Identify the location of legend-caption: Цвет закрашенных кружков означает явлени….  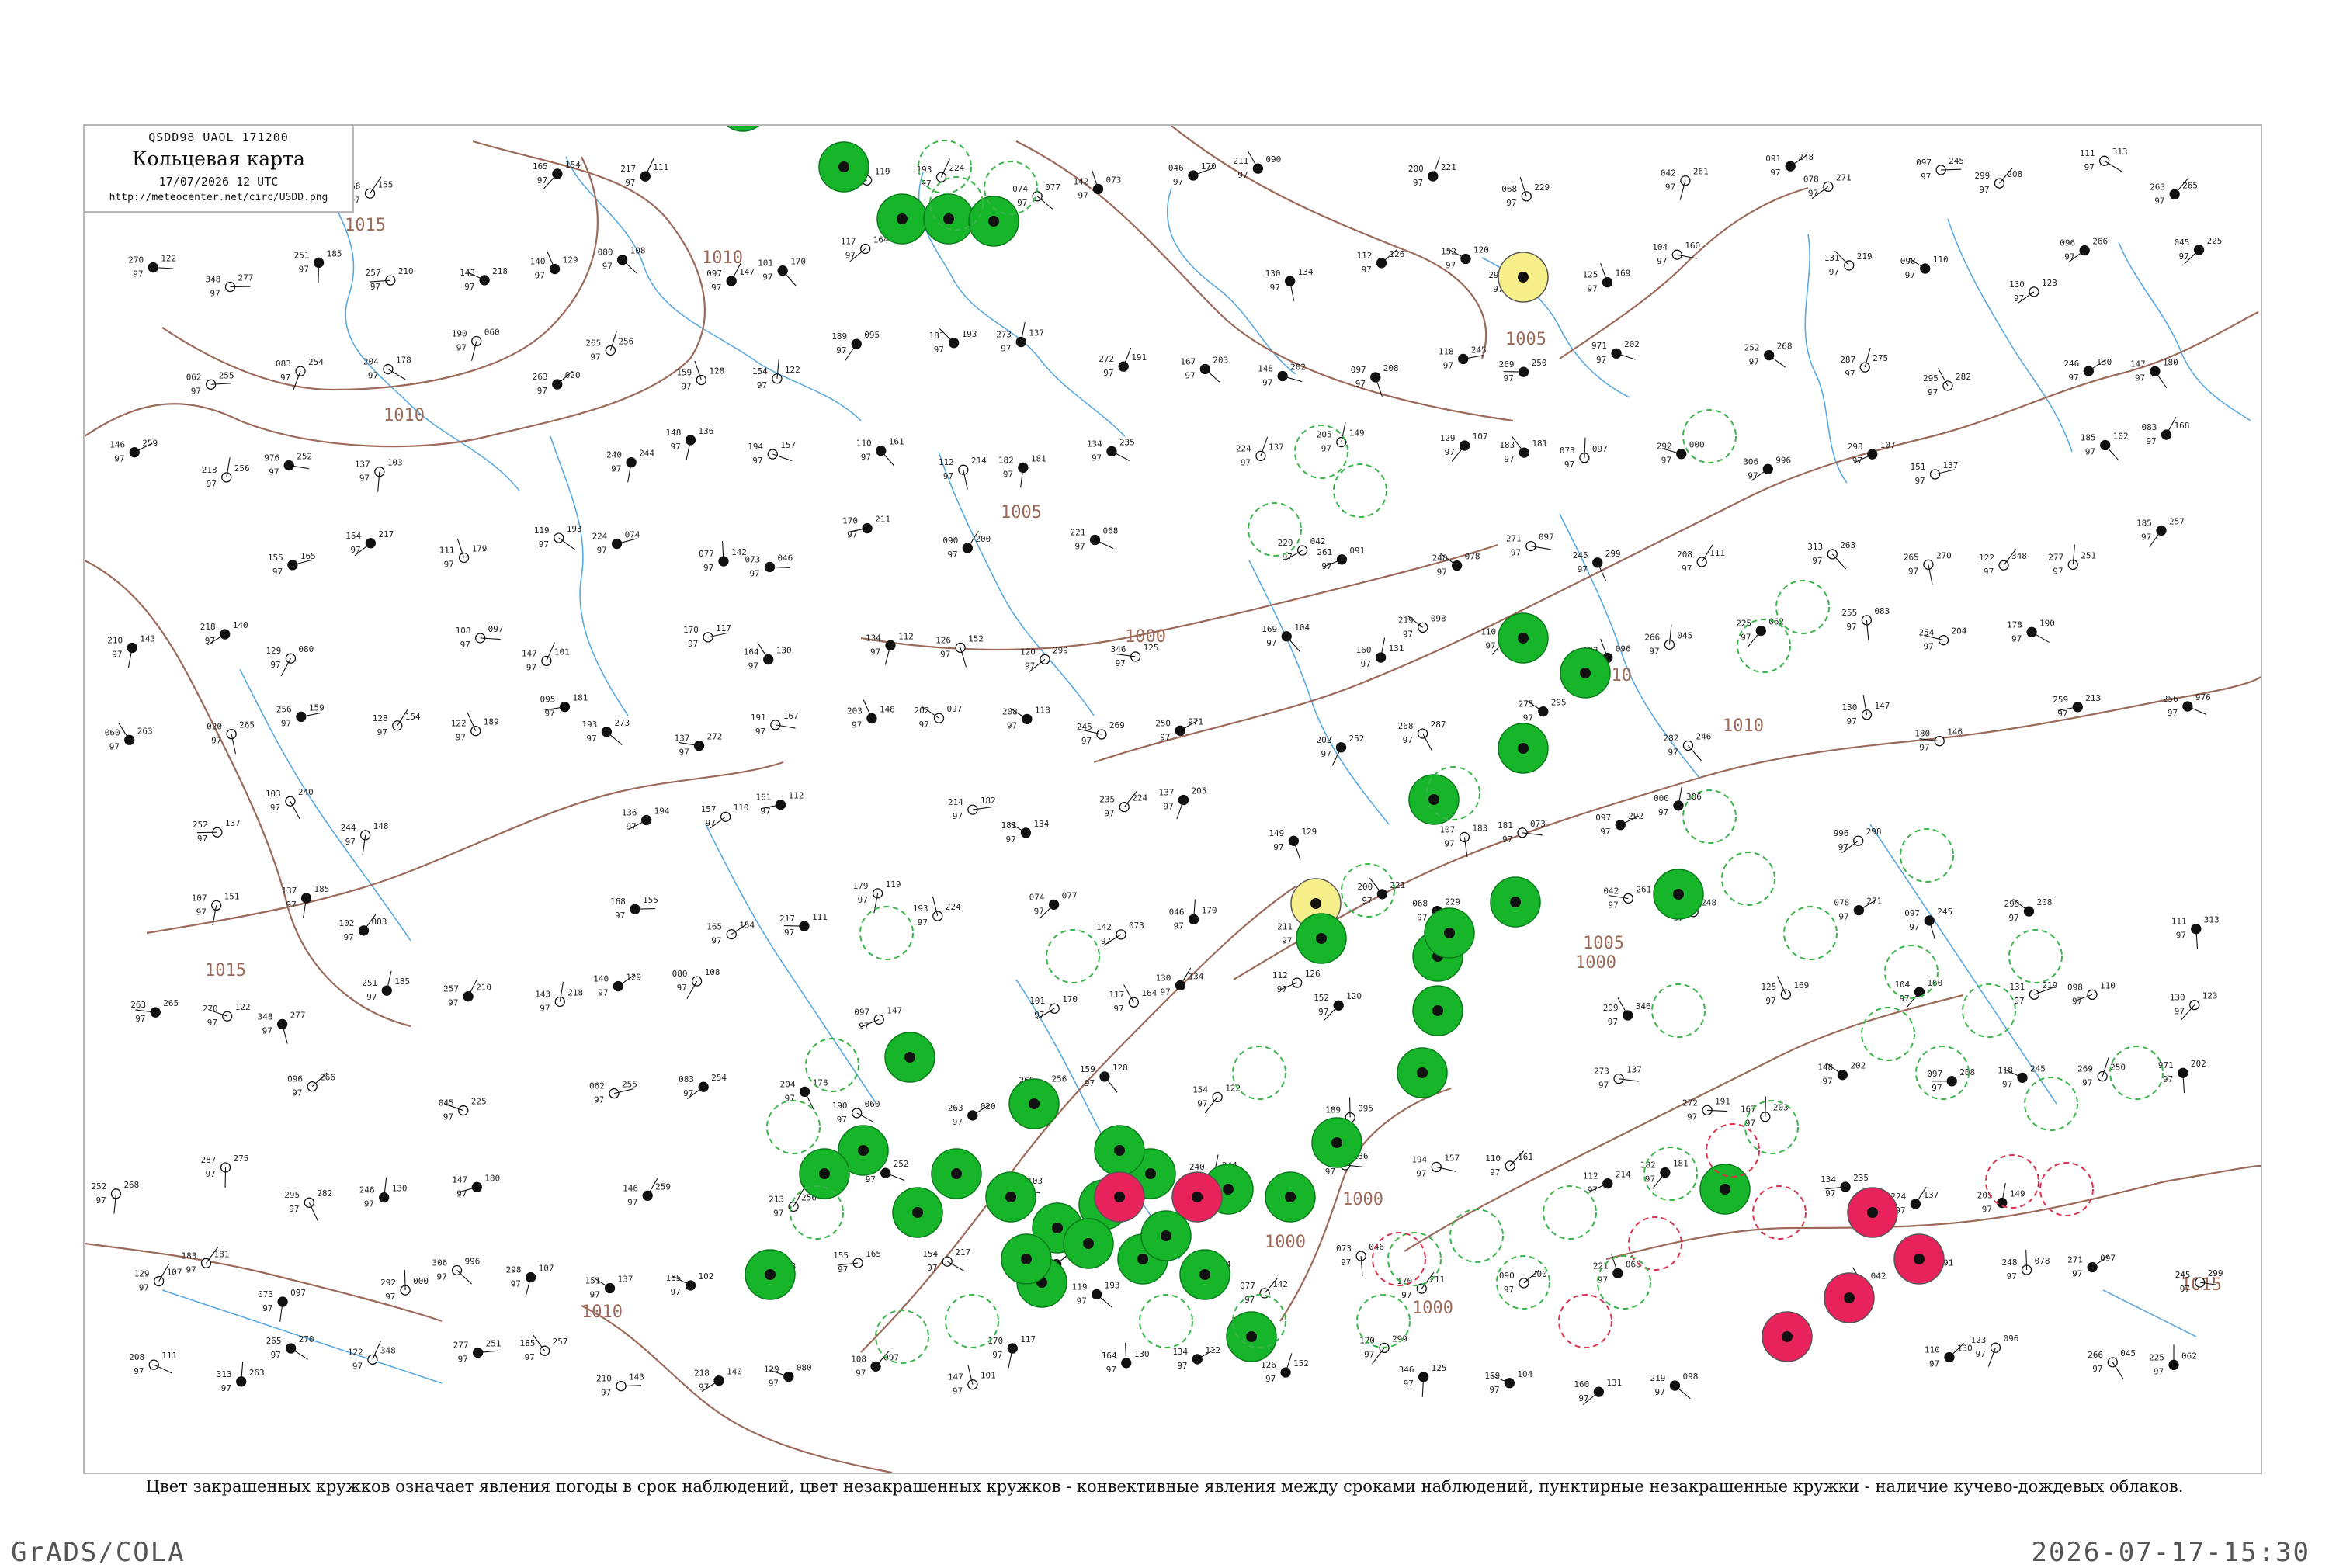
(1164, 1486).